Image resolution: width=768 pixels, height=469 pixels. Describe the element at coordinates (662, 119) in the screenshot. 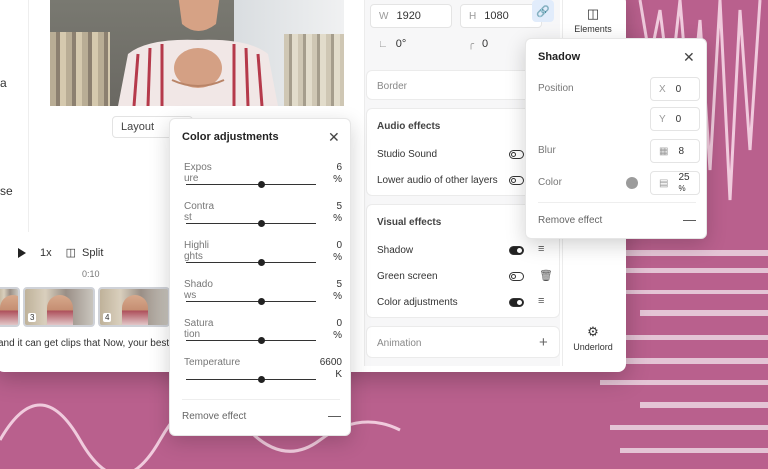

I see `y-label: Y` at that location.